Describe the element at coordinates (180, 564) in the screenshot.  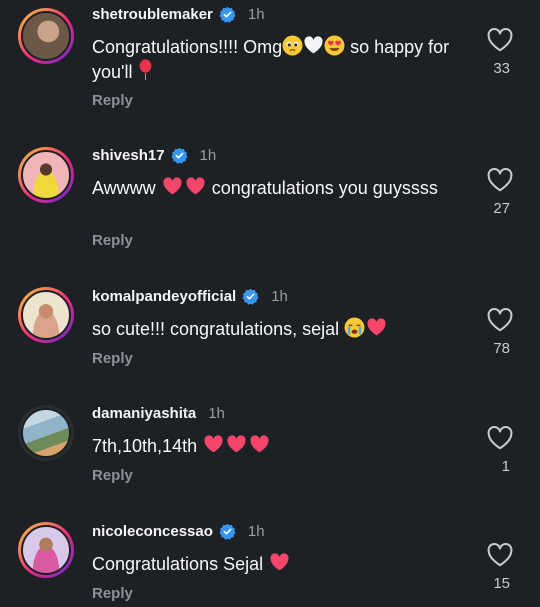
I see `comment-text-segment: Congratulations Sejal` at that location.